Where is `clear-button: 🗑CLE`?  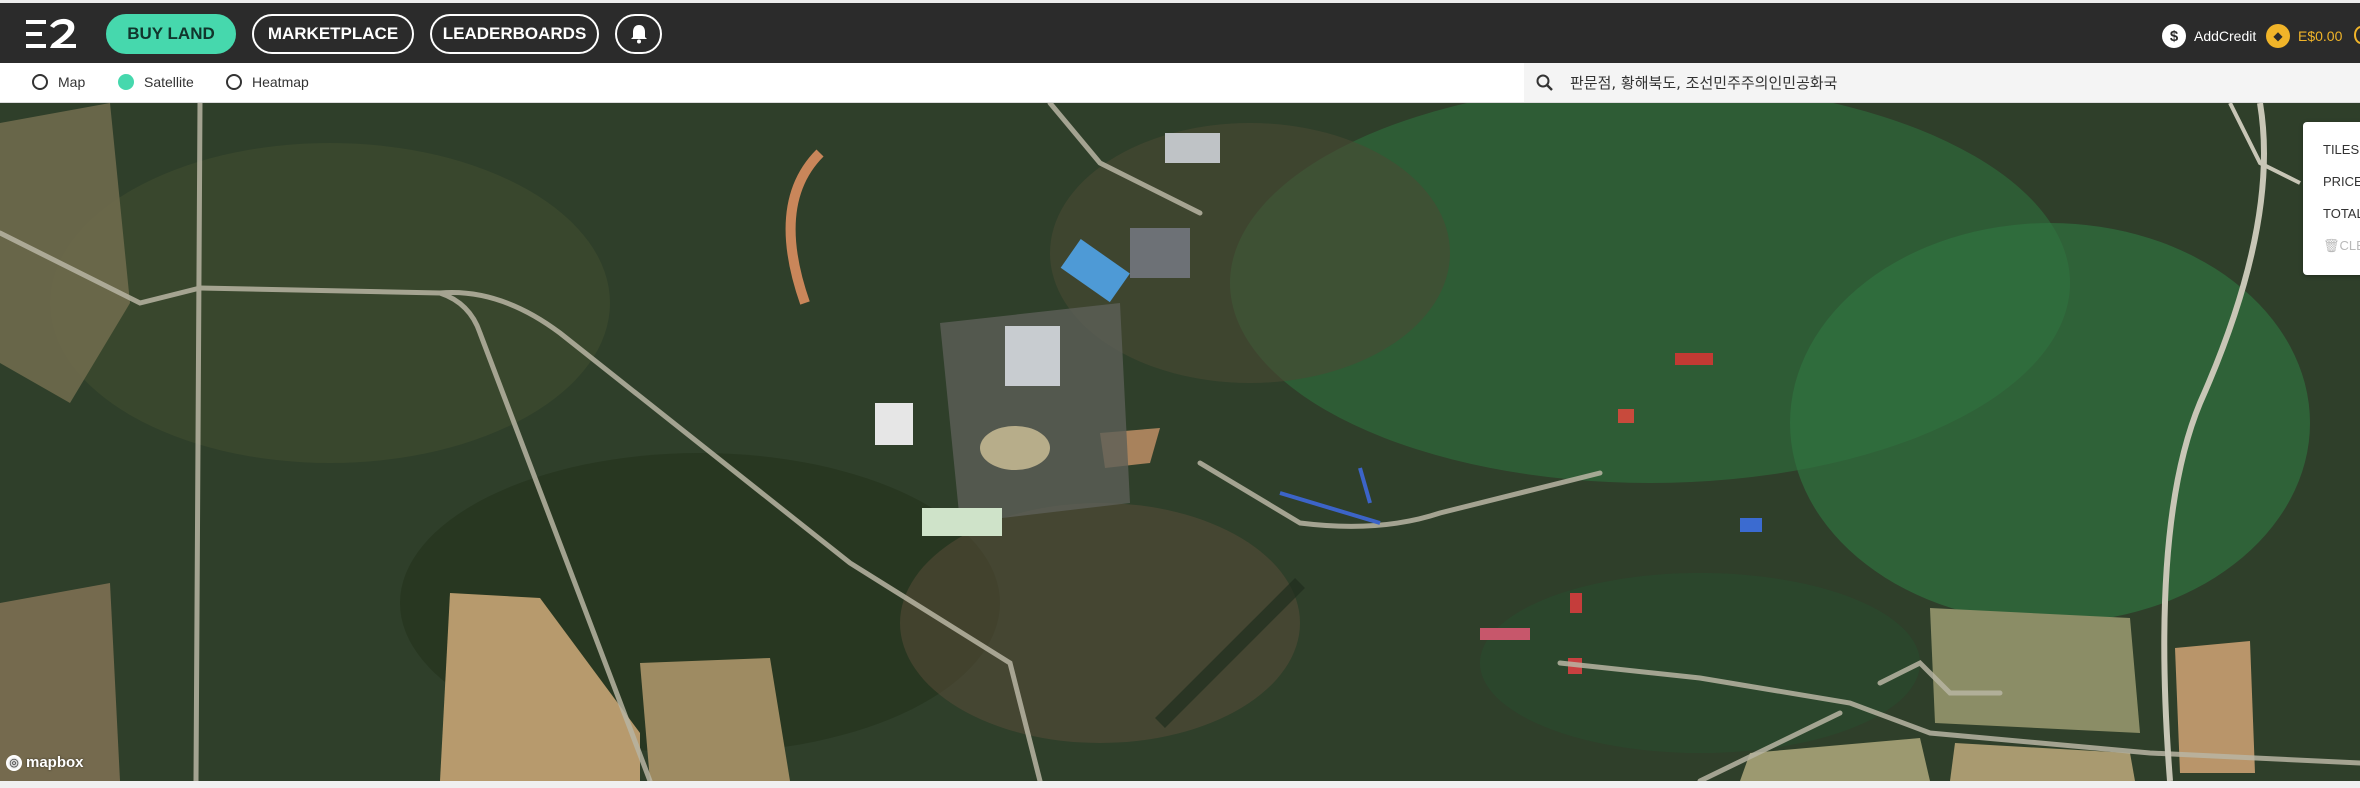 clear-button: 🗑CLE is located at coordinates (2341, 246).